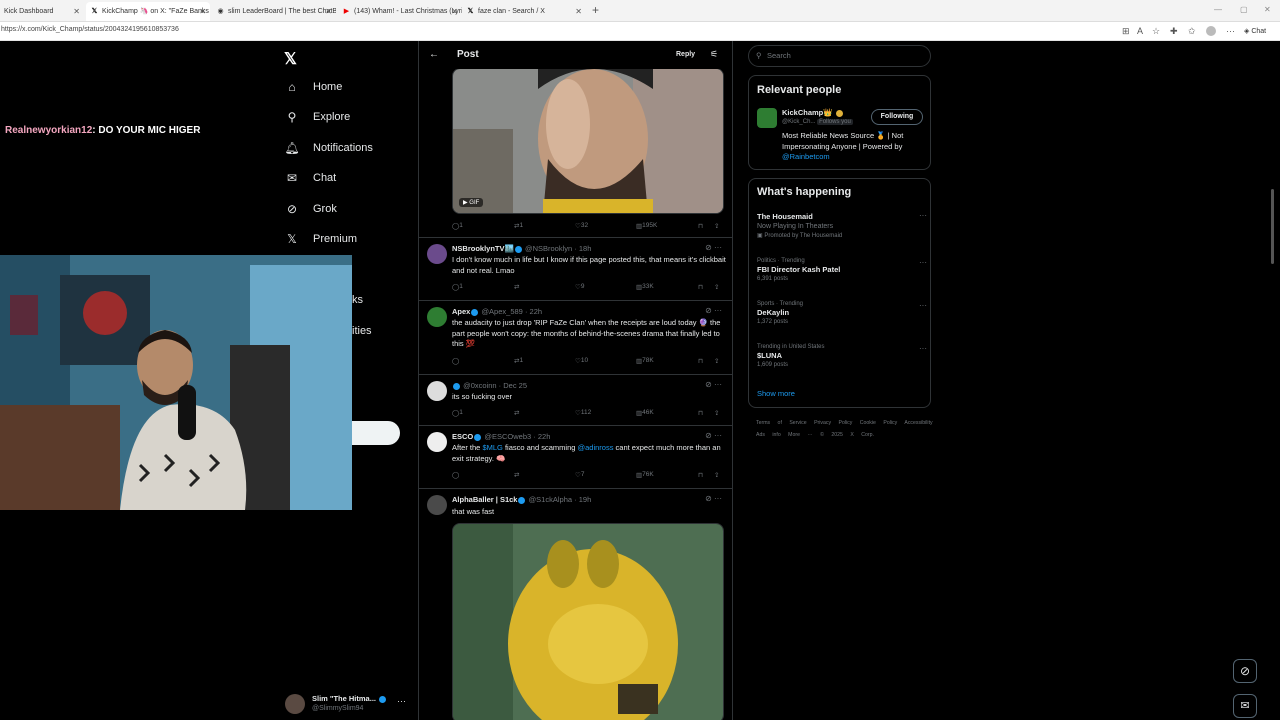 The height and width of the screenshot is (720, 1280). I want to click on messages-float-icon: ✉, so click(1245, 706).